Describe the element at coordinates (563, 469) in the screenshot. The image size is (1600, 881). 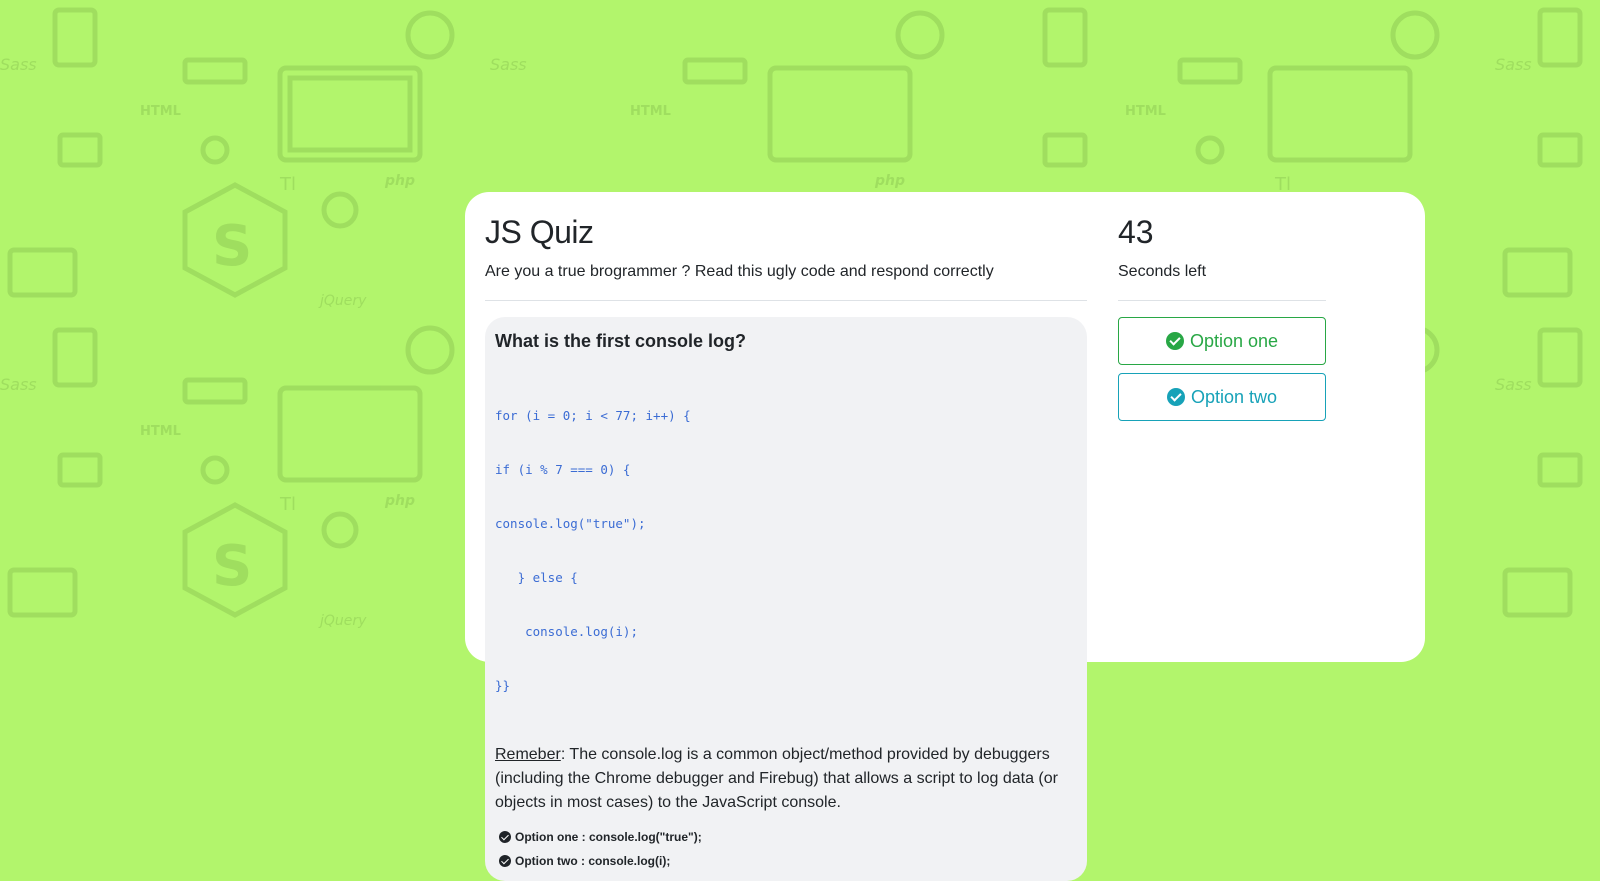
I see `code-line: if (i % 7 === 0) {` at that location.